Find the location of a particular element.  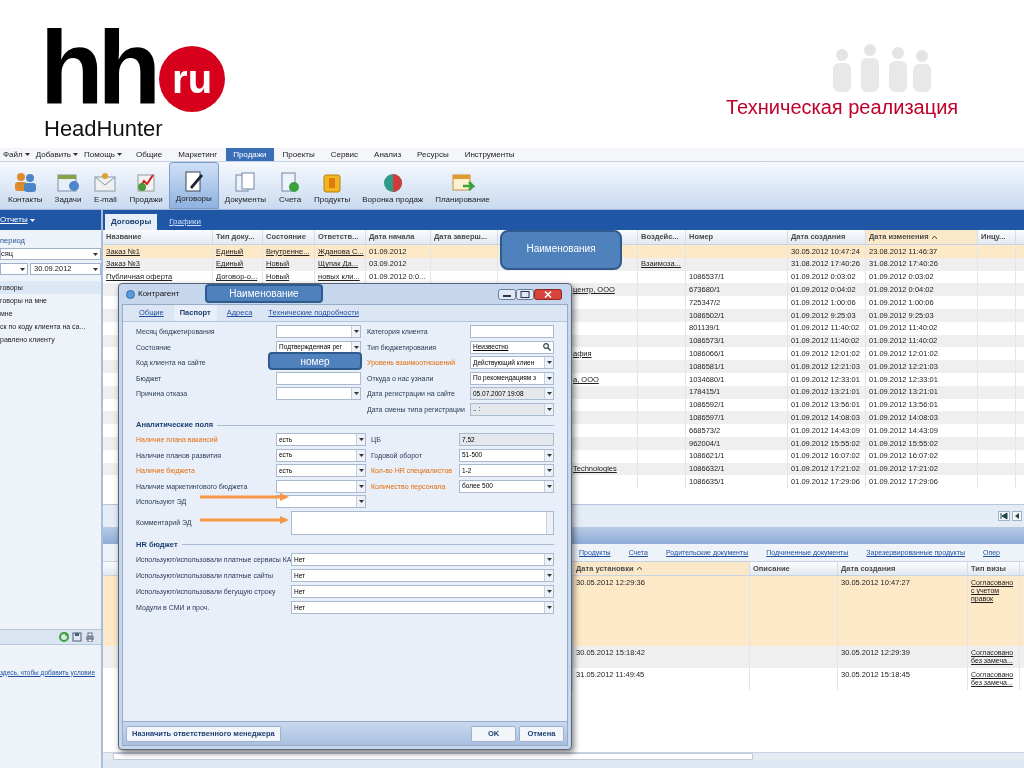

callout: Наименования is located at coordinates (561, 250).